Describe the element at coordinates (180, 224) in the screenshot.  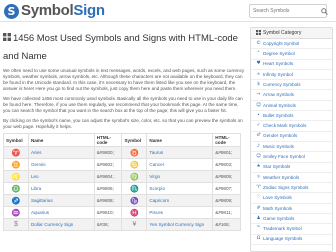
I see `symbol-name-link: Yen Symbol Currency Sign` at that location.